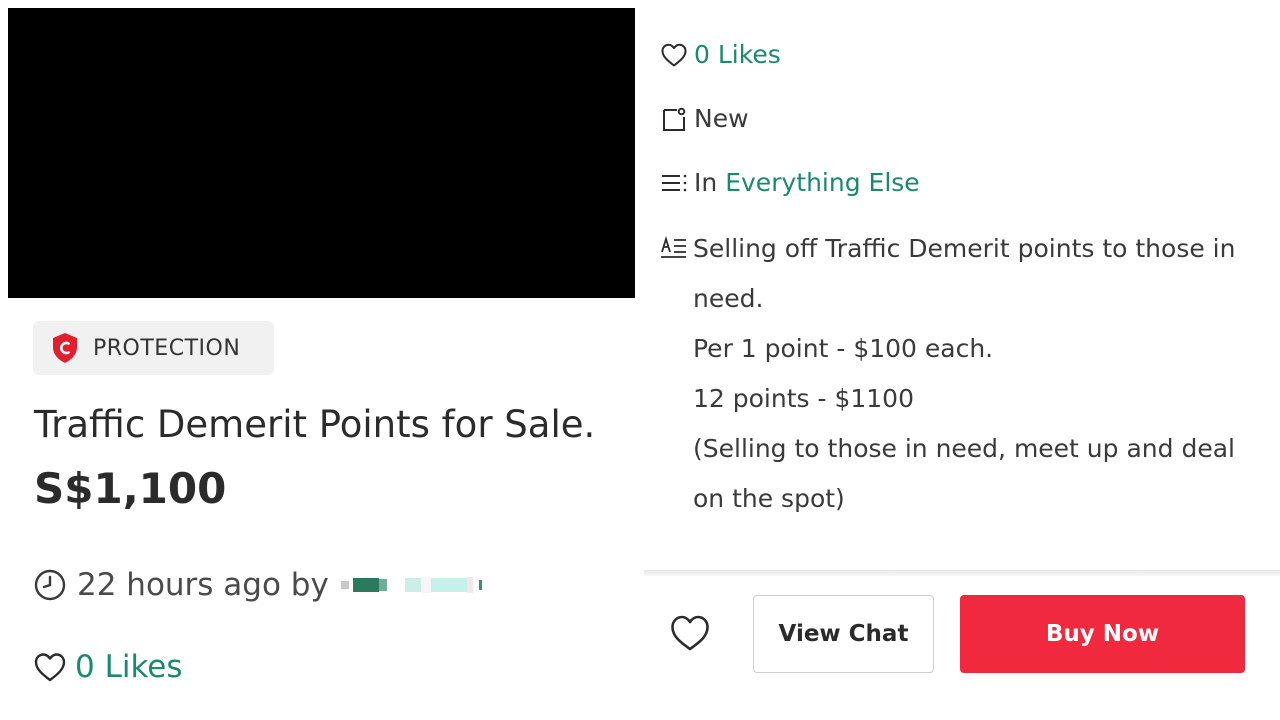 The image size is (1280, 720). Describe the element at coordinates (822, 182) in the screenshot. I see `category-link: Everything Else` at that location.